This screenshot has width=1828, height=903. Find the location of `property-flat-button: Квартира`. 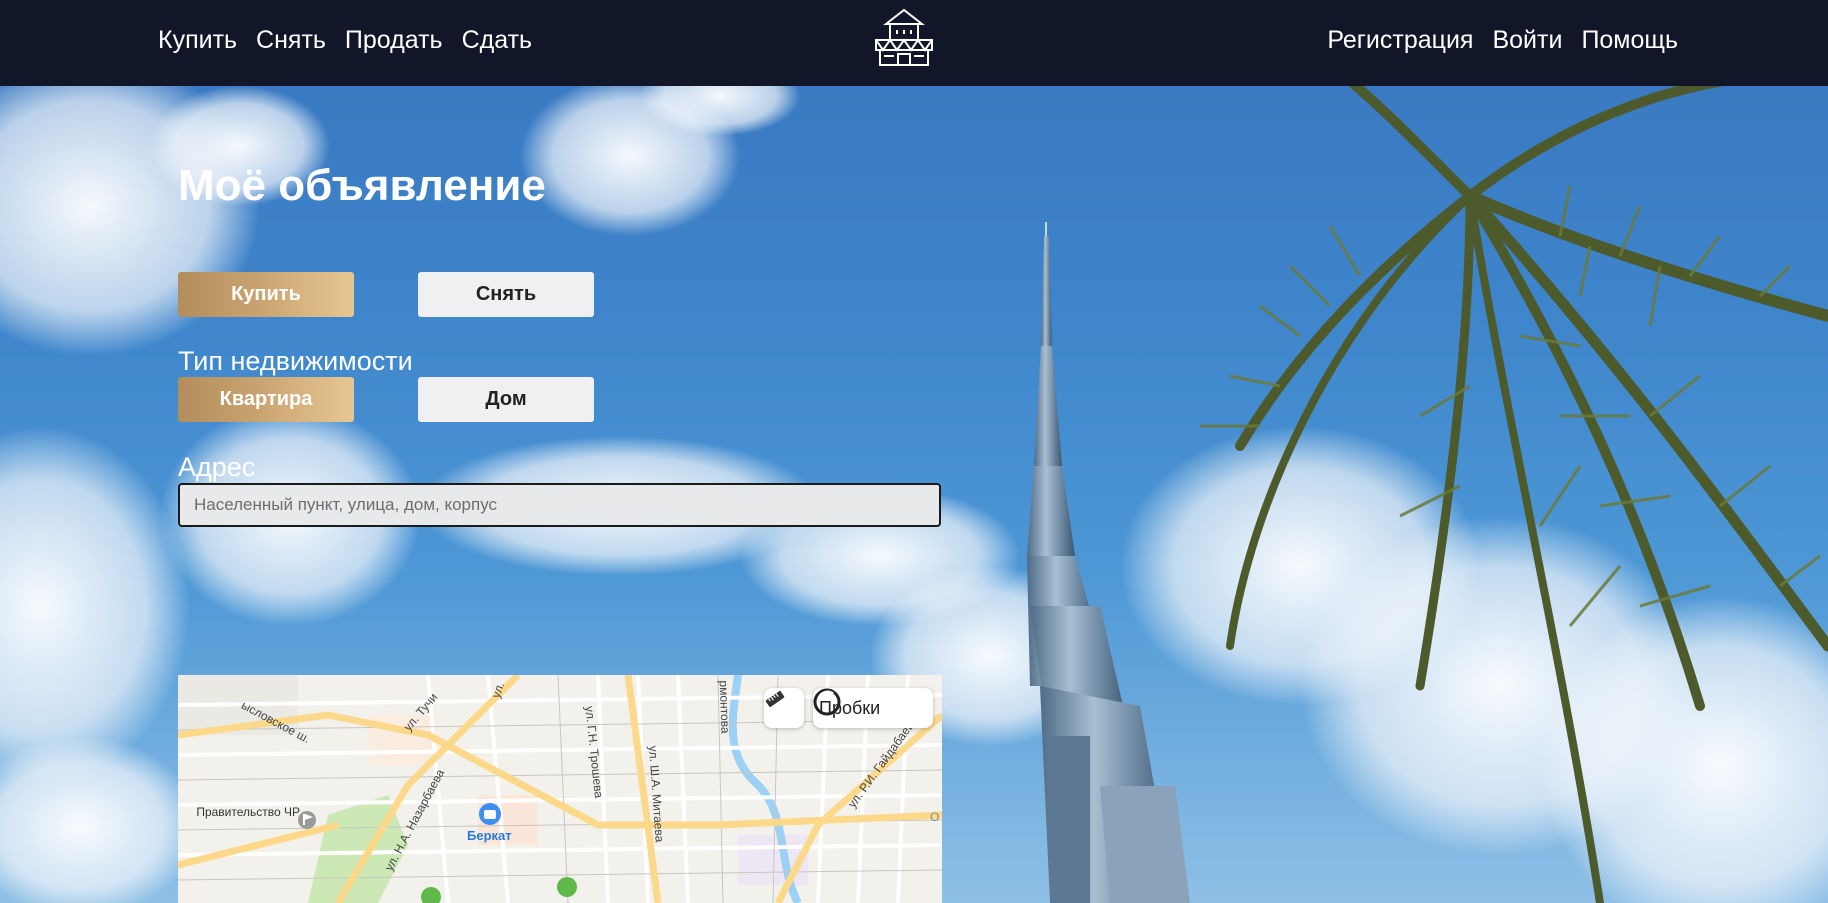

property-flat-button: Квартира is located at coordinates (266, 399).